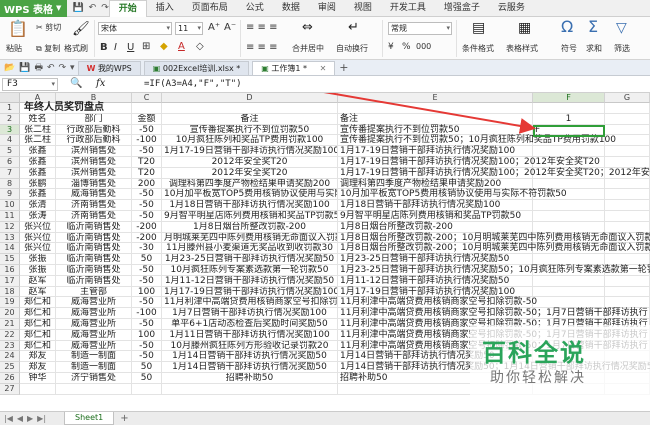 The width and height of the screenshot is (650, 425). What do you see at coordinates (48, 48) in the screenshot?
I see `copy-button: ⧉ 复制` at bounding box center [48, 48].